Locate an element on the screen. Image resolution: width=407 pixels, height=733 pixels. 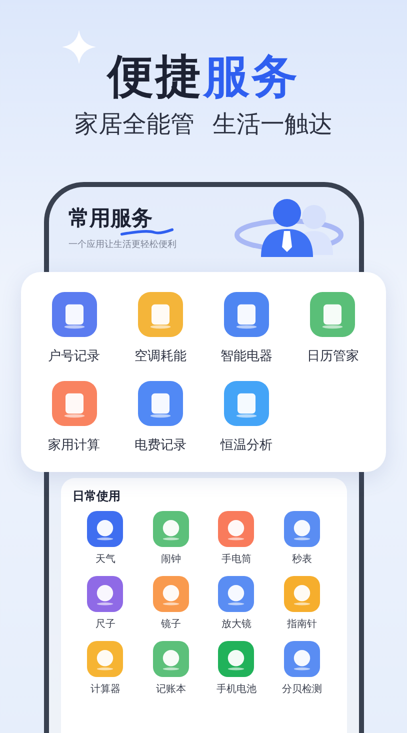
underline-swoosh is located at coordinates (146, 231).